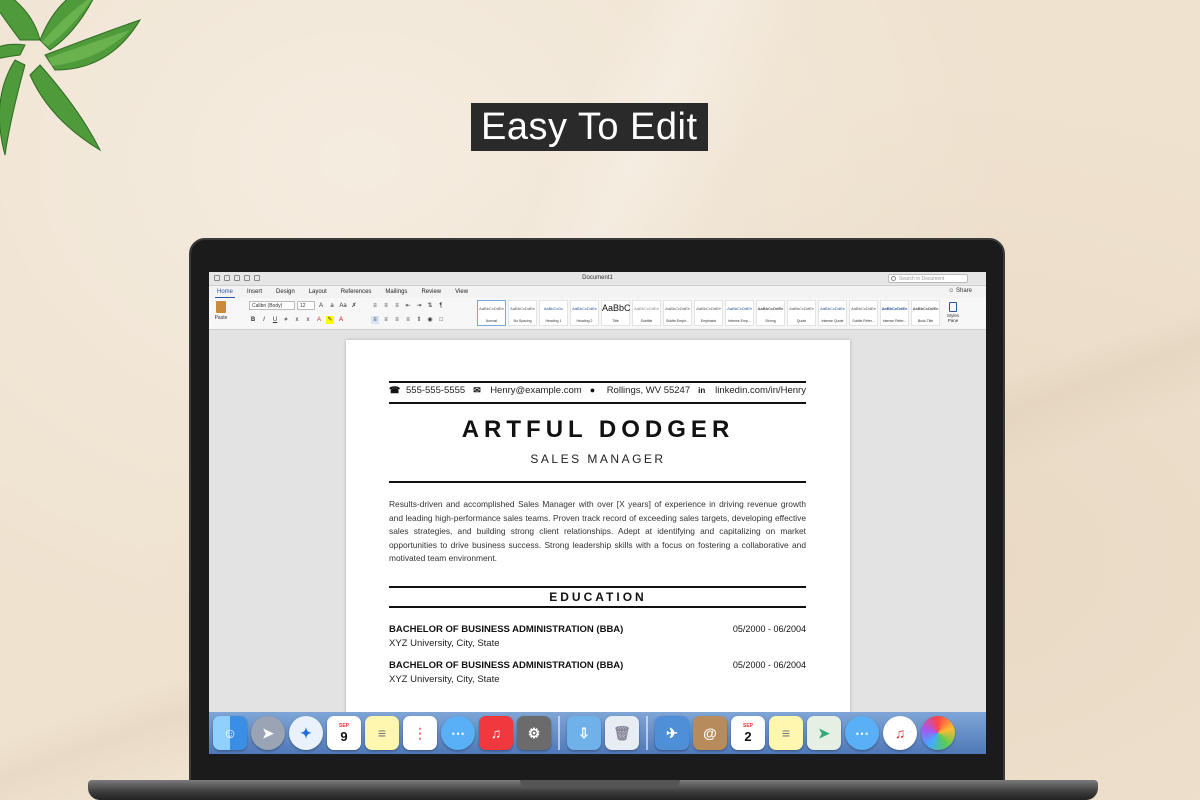  What do you see at coordinates (354, 306) in the screenshot?
I see `clear-format-icon: ✗` at bounding box center [354, 306].